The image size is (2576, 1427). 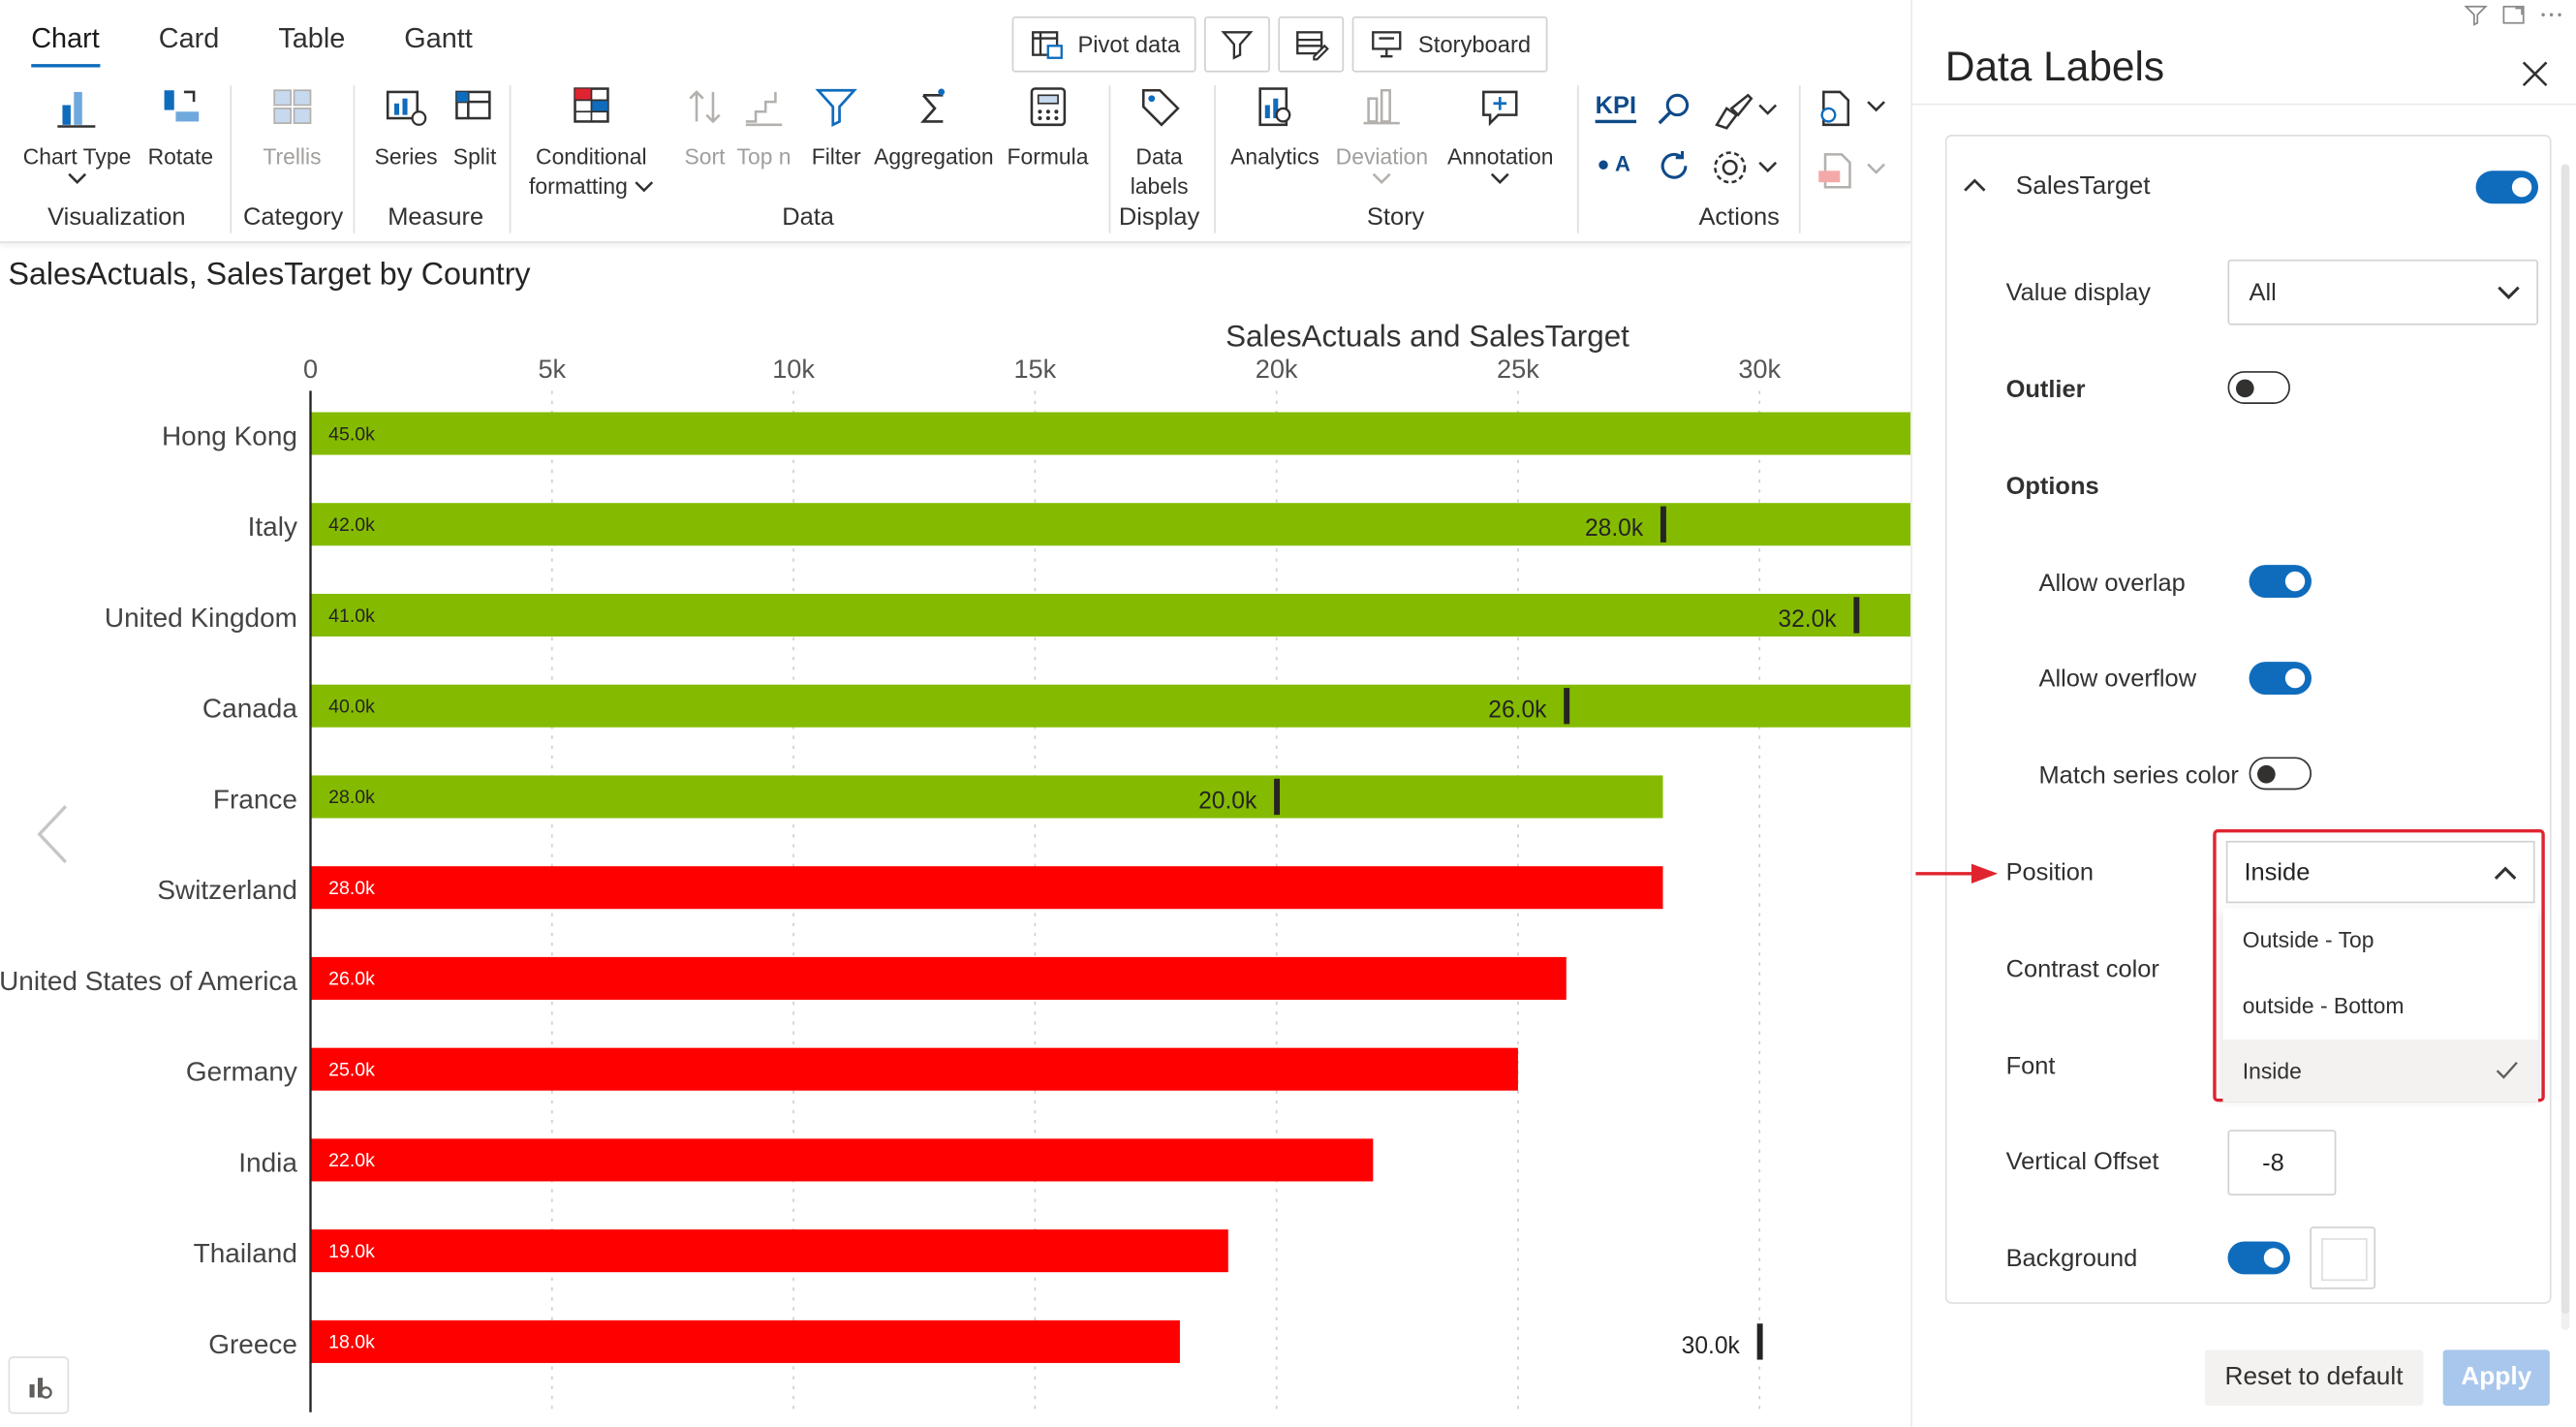 What do you see at coordinates (351, 1160) in the screenshot?
I see `bar-value-label: 22.0k` at bounding box center [351, 1160].